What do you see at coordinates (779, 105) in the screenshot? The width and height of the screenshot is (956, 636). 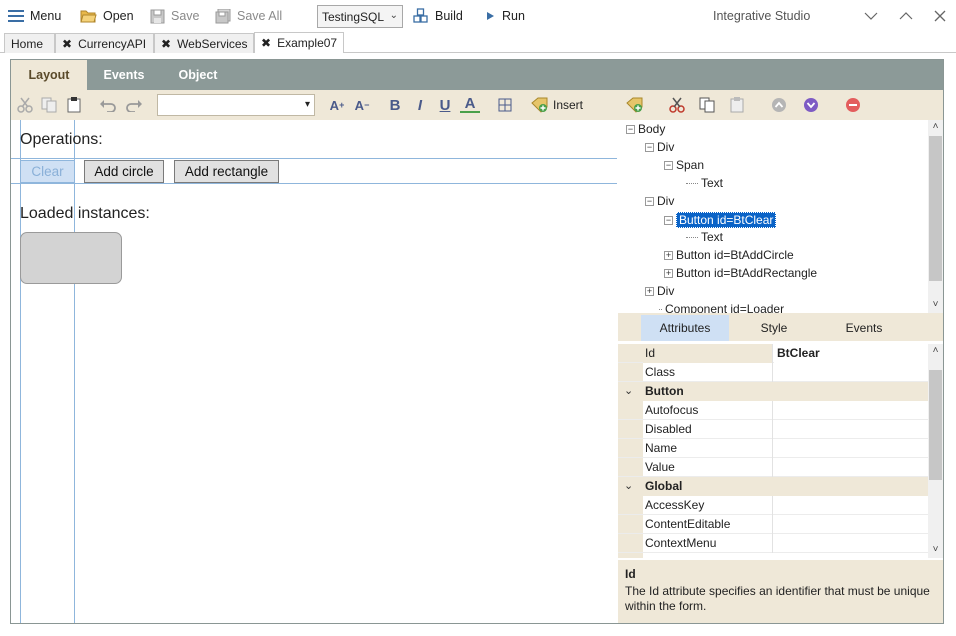 I see `move-up-icon` at bounding box center [779, 105].